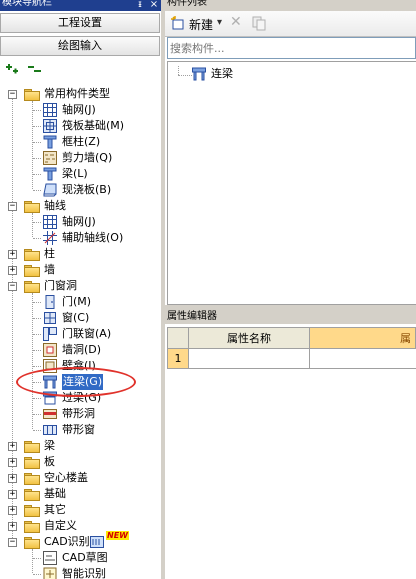  Describe the element at coordinates (290, 24) in the screenshot. I see `component-toolbar: 新建 ▾ ✕` at that location.